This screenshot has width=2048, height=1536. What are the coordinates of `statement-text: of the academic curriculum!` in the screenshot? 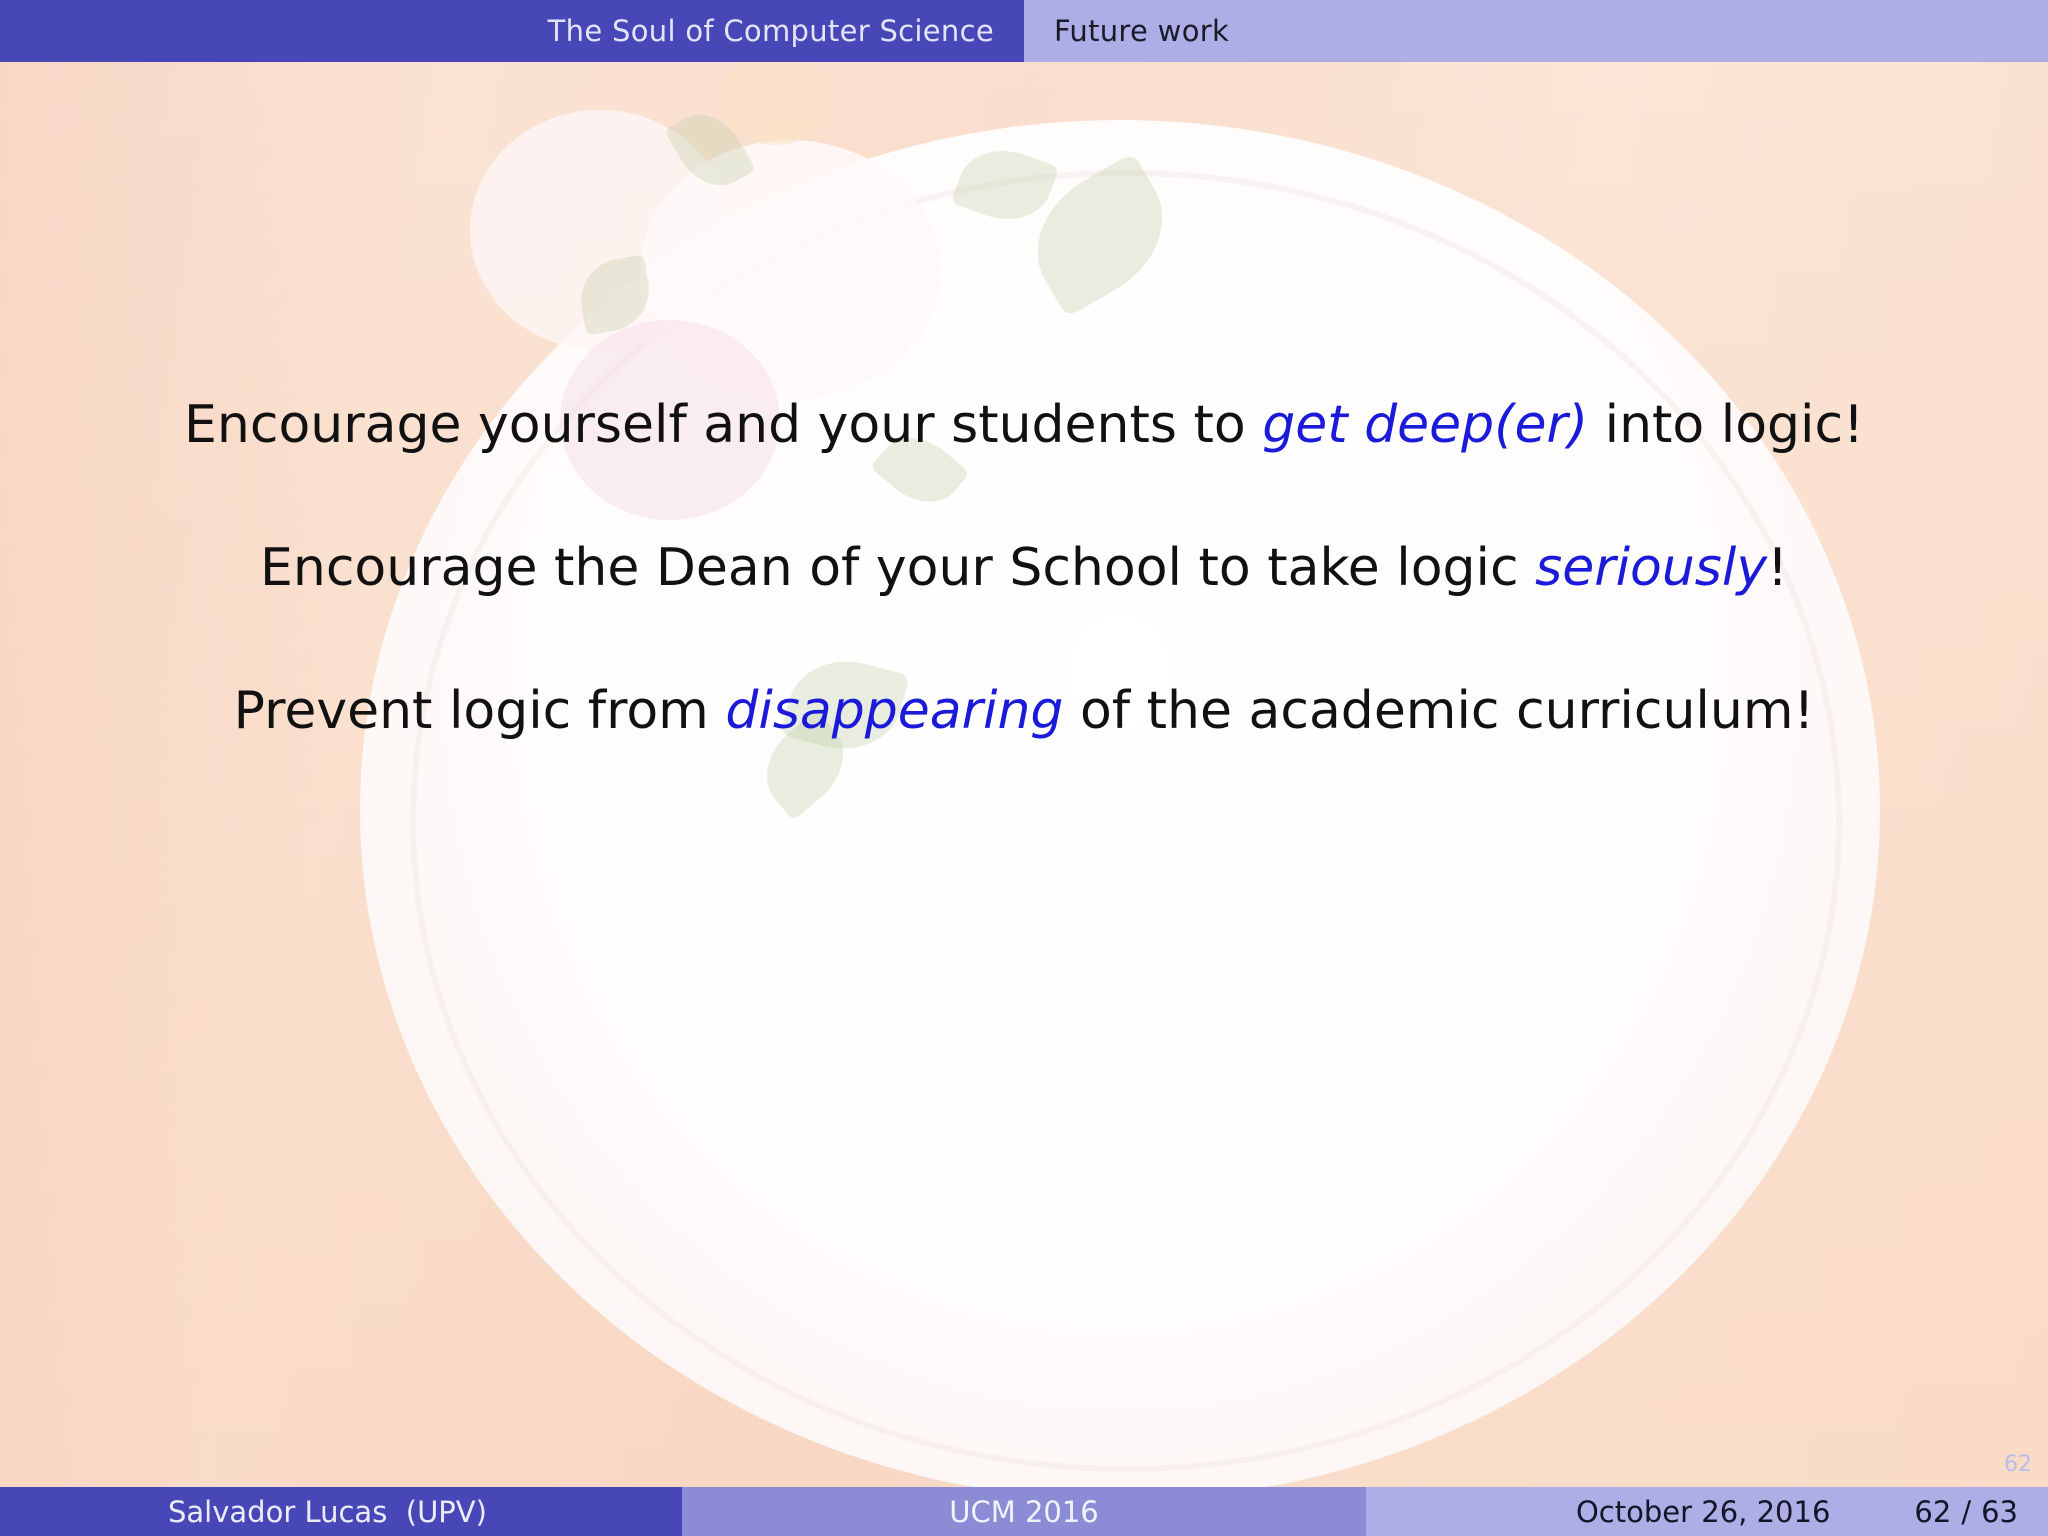 It's located at (1439, 711).